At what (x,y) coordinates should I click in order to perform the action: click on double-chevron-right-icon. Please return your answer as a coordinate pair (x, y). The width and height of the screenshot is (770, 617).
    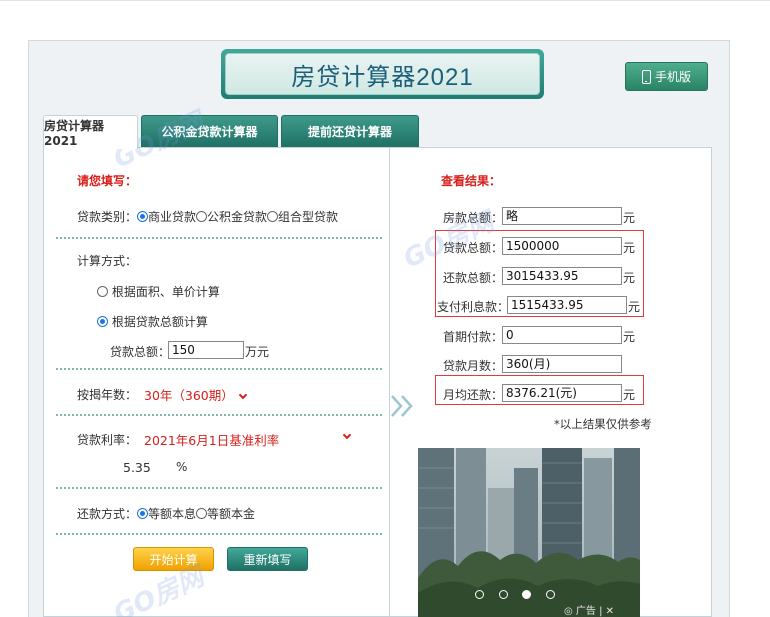
    Looking at the image, I should click on (402, 406).